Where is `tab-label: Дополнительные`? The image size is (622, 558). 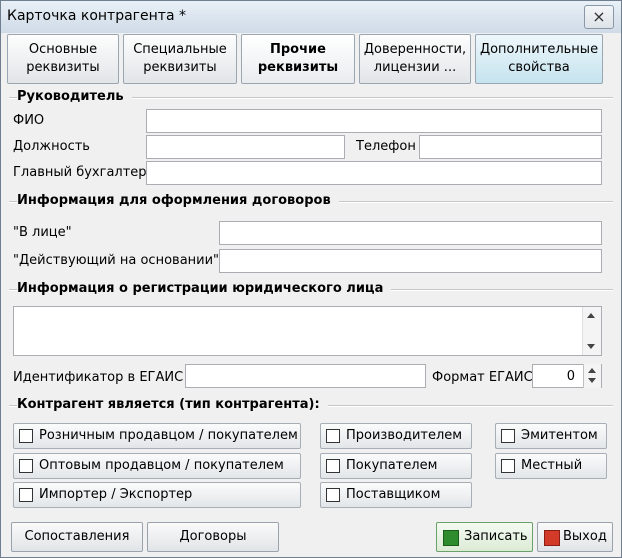
tab-label: Дополнительные is located at coordinates (539, 49).